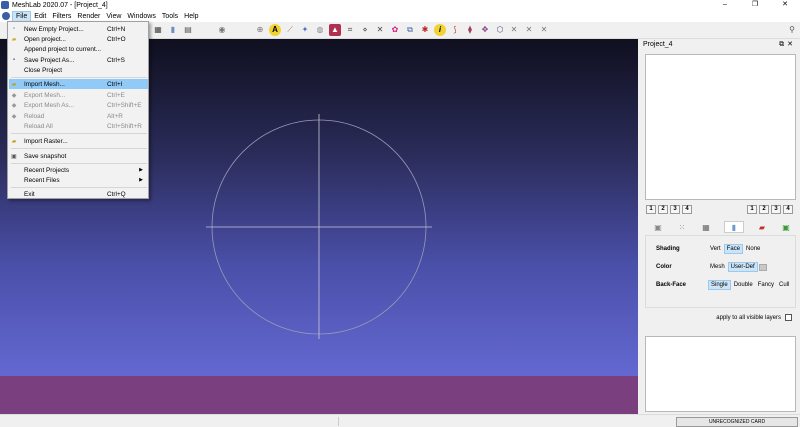  I want to click on raster-button-1: 1, so click(752, 209).